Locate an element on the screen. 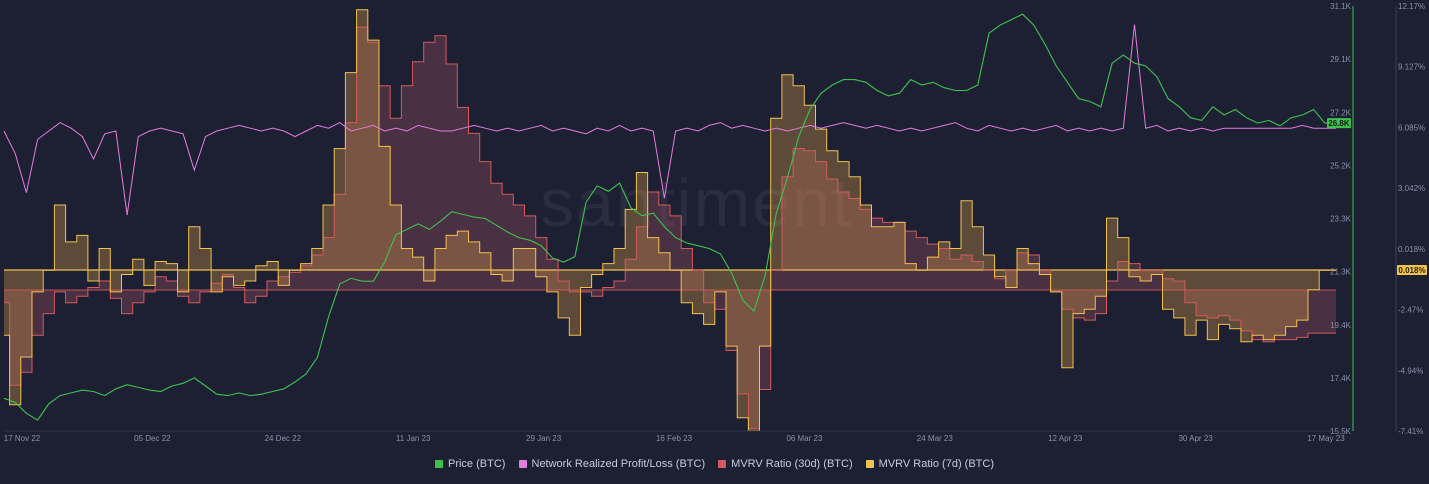 The width and height of the screenshot is (1429, 484). price-tick-label: 31.1K is located at coordinates (1341, 6).